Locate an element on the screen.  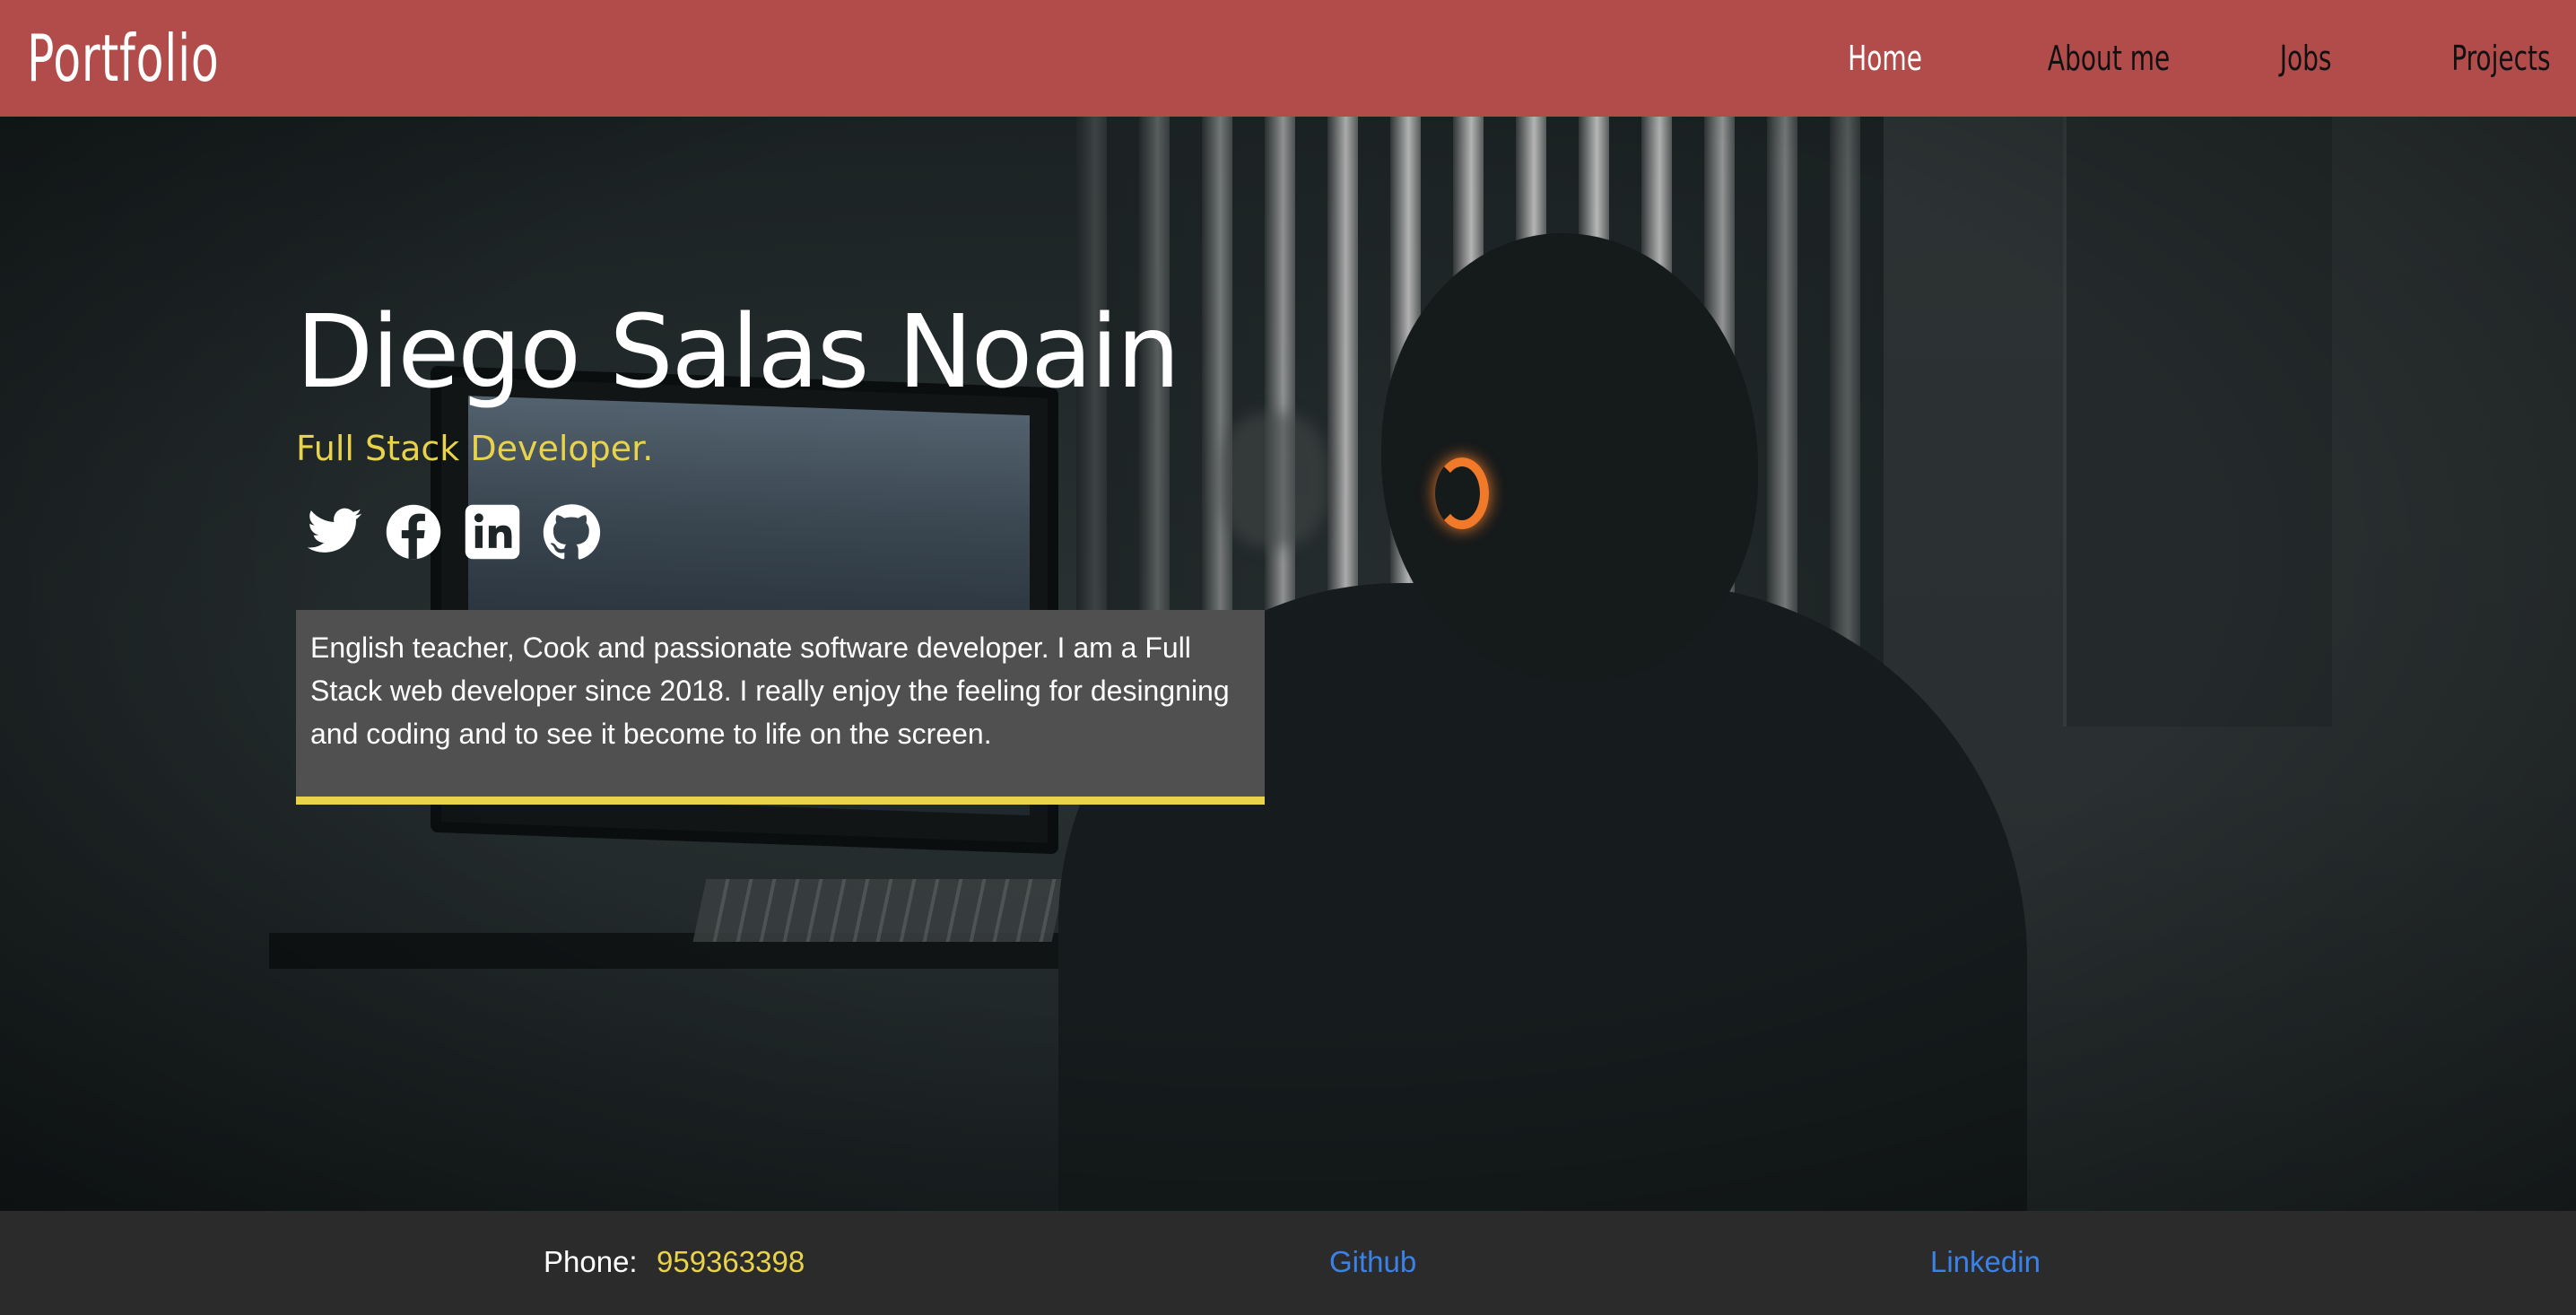
facebook-icon is located at coordinates (413, 532).